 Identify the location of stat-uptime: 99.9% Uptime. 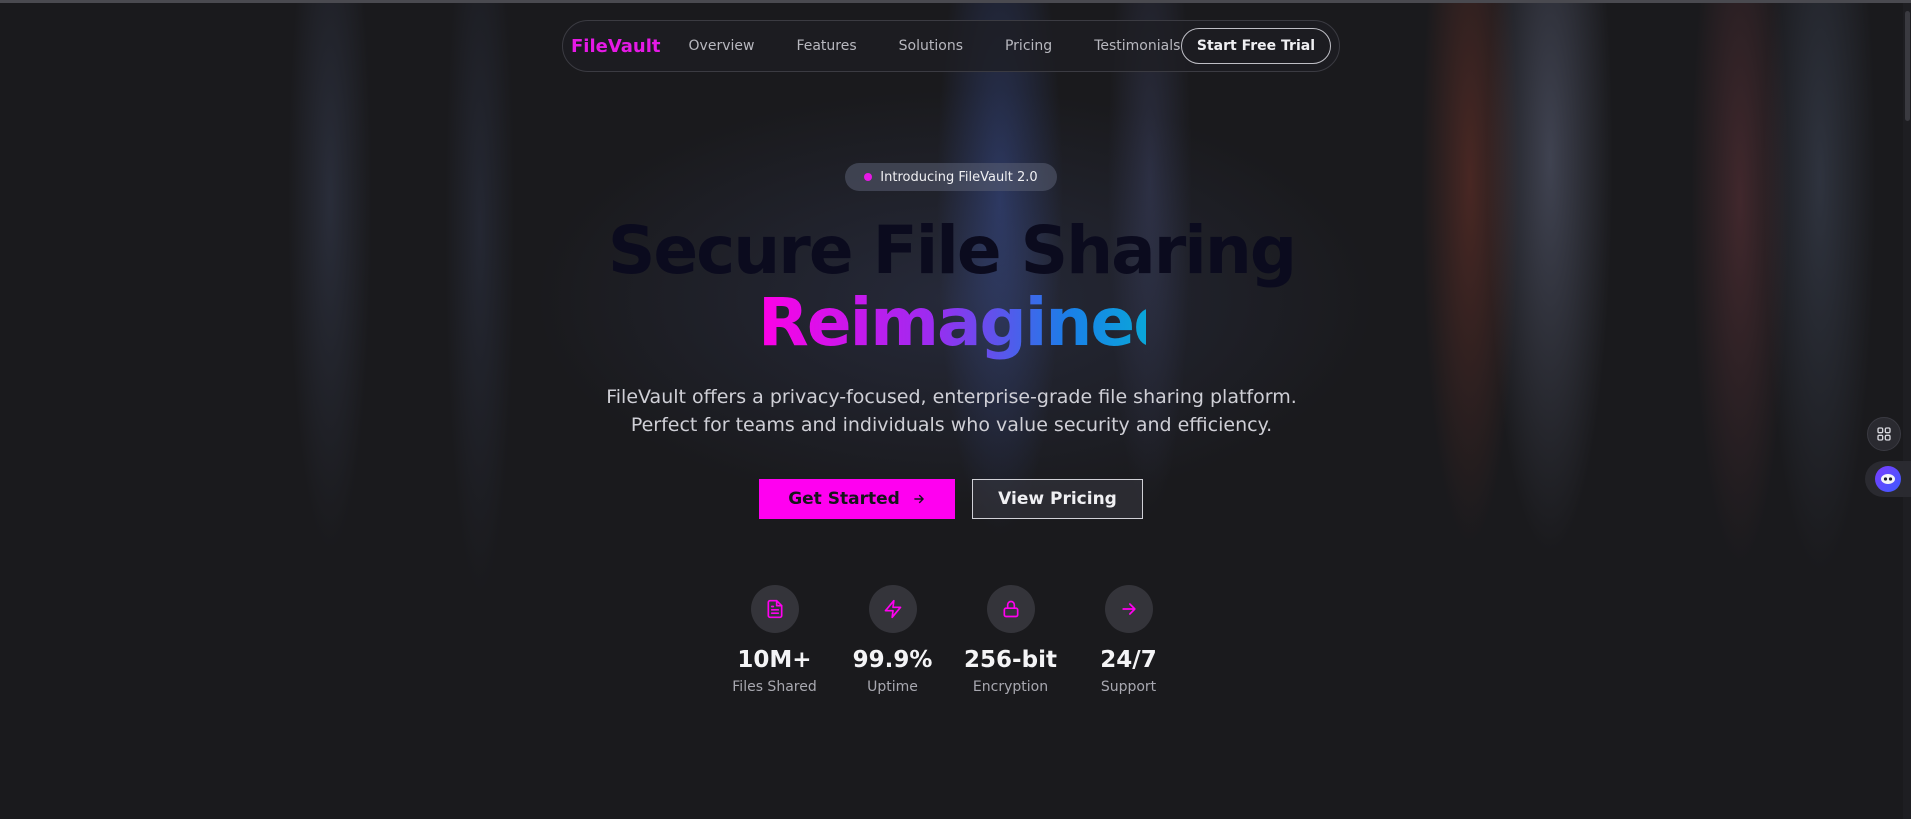
(893, 640).